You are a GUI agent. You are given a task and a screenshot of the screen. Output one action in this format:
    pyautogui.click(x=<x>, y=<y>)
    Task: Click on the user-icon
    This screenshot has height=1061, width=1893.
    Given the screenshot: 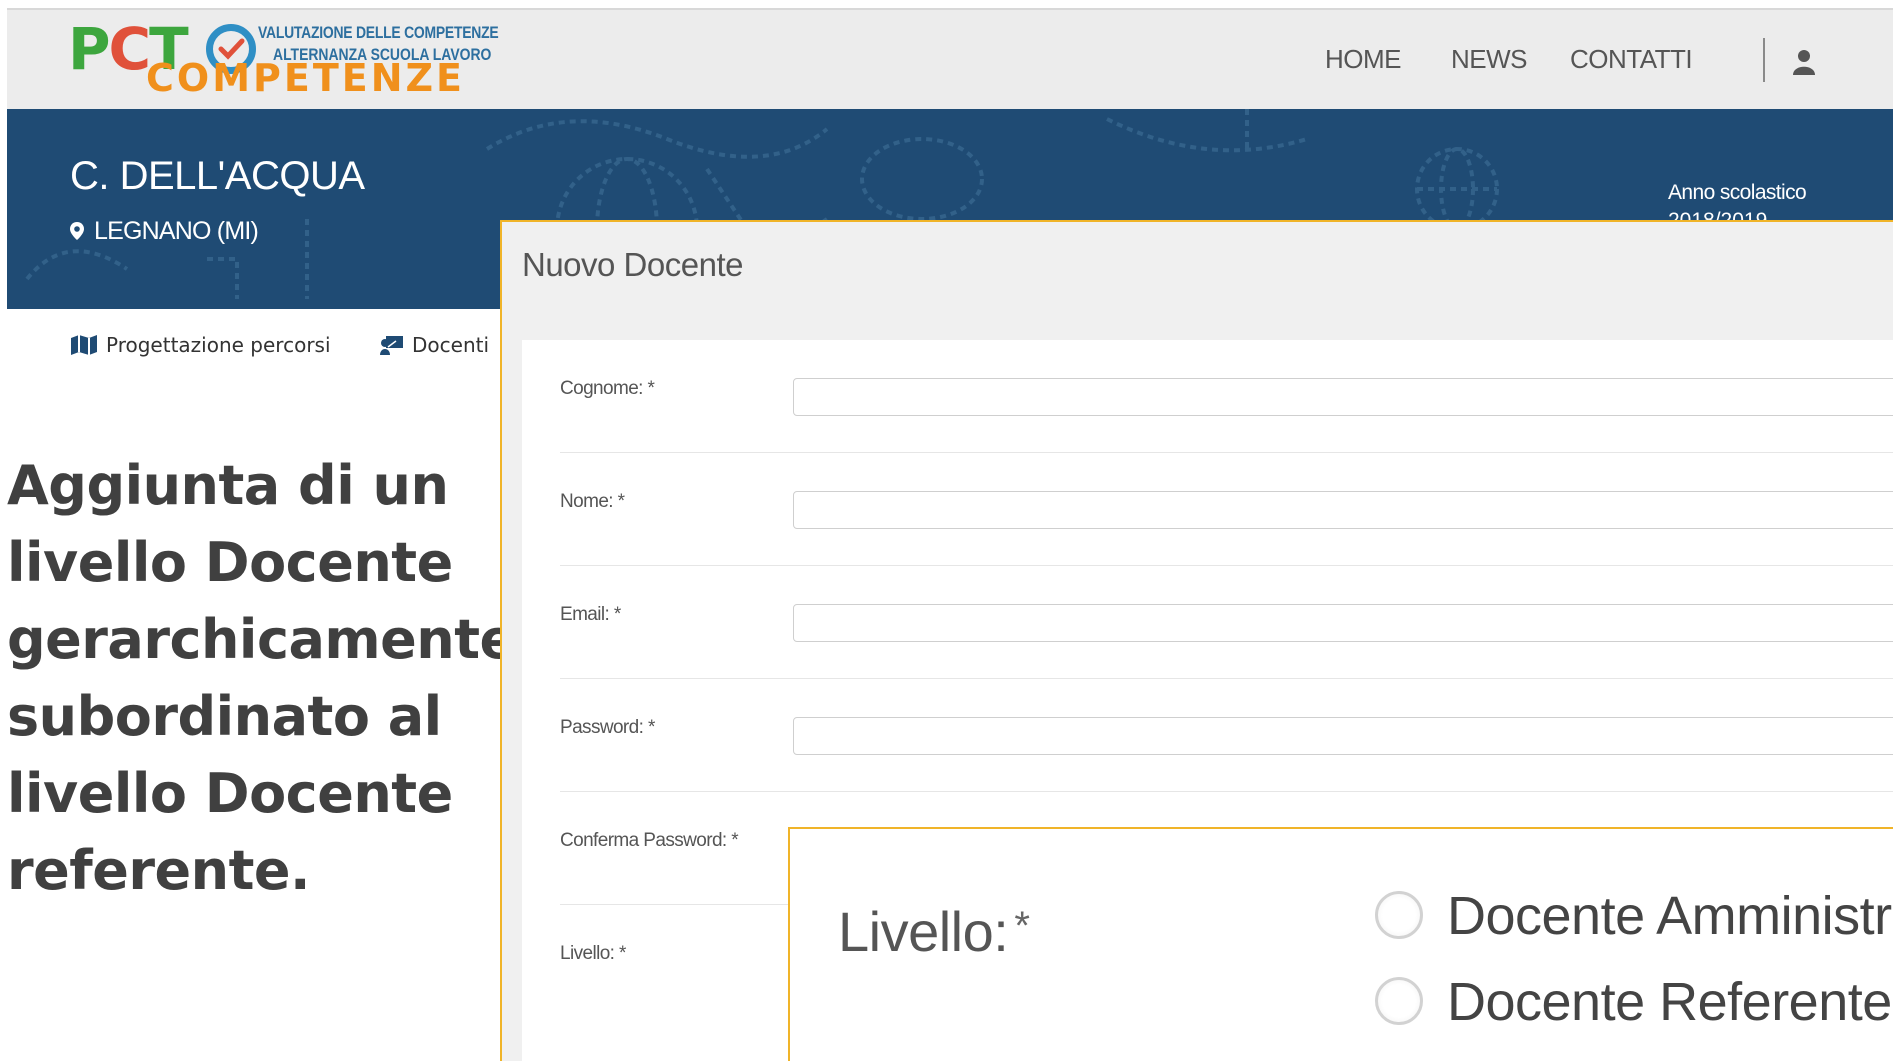 What is the action you would take?
    pyautogui.click(x=1804, y=62)
    